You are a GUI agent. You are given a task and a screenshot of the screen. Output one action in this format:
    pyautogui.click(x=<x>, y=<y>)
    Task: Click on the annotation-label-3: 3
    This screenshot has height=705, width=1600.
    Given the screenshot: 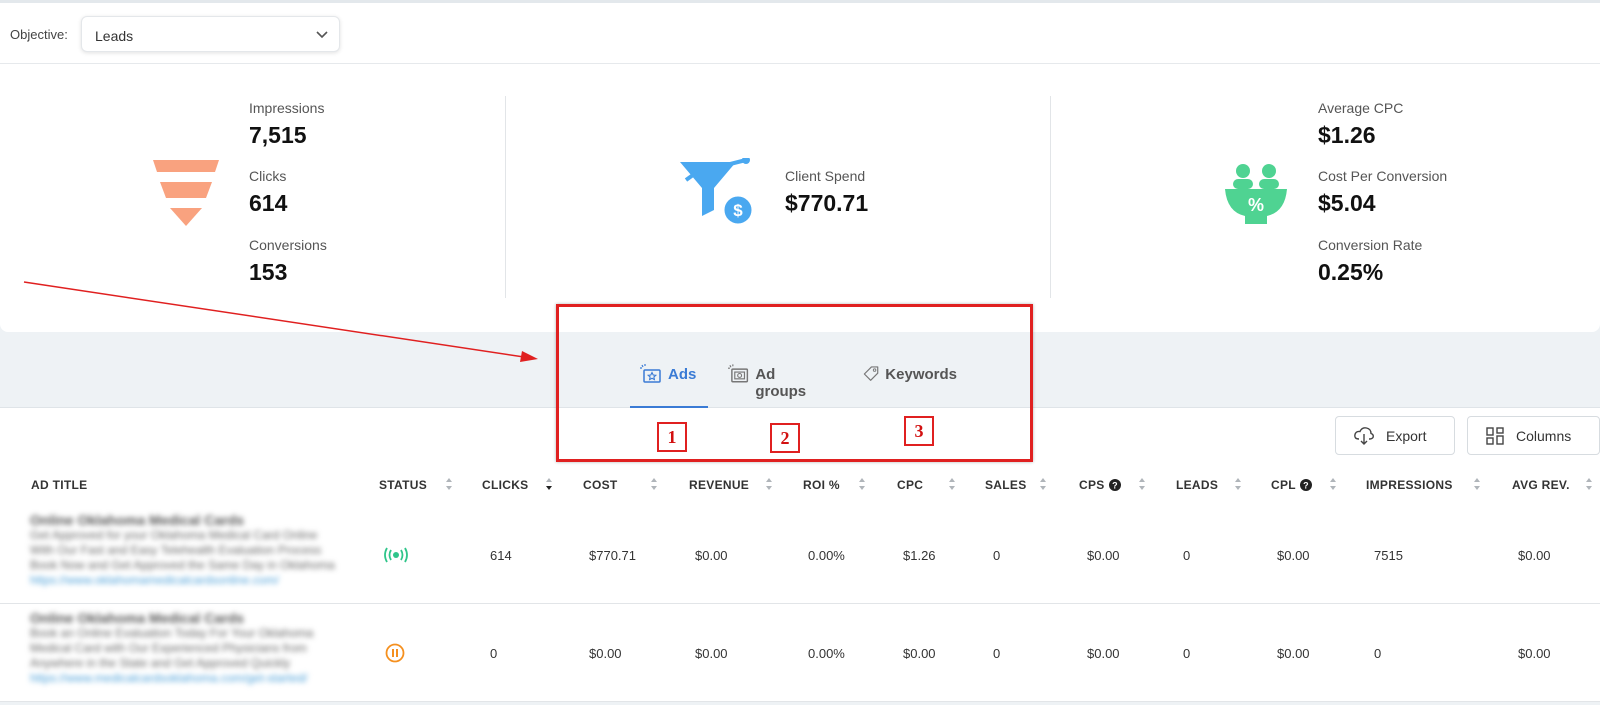 What is the action you would take?
    pyautogui.click(x=919, y=431)
    